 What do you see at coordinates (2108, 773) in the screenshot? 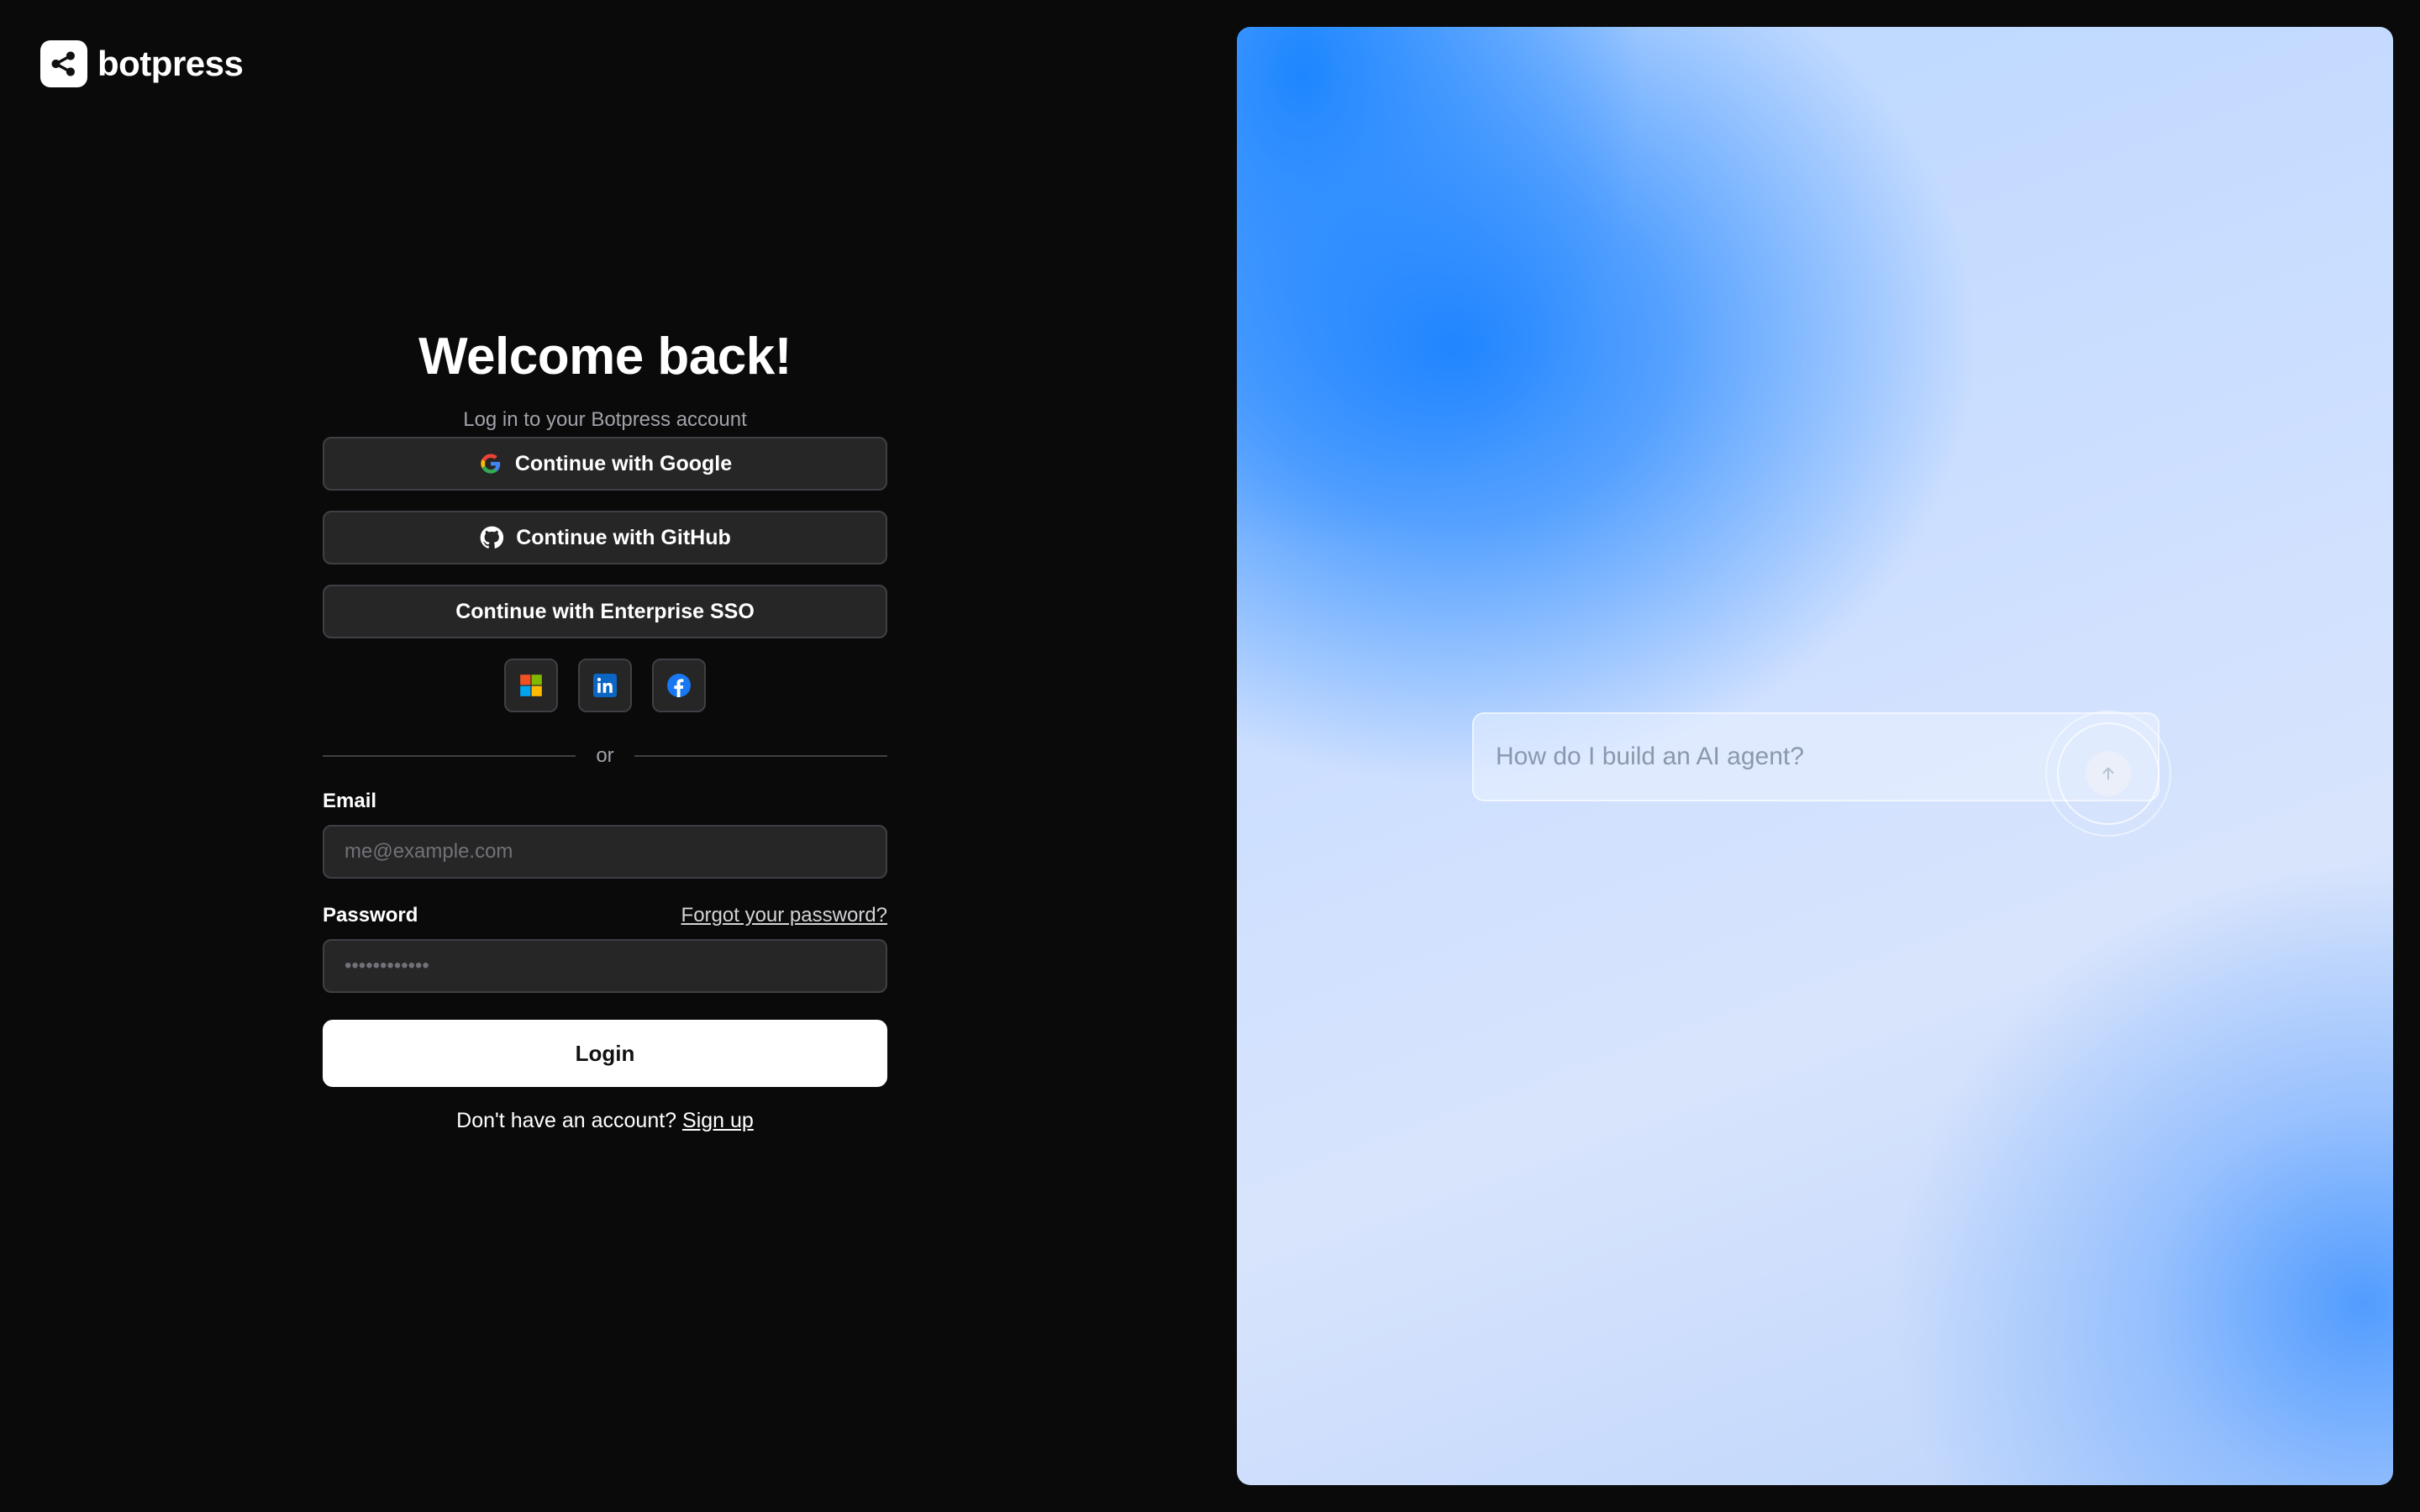
I see `send-arrow-icon` at bounding box center [2108, 773].